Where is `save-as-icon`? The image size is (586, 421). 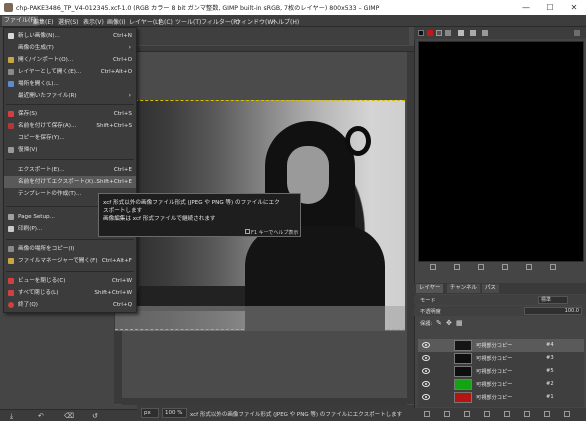
save-as-icon is located at coordinates (11, 126).